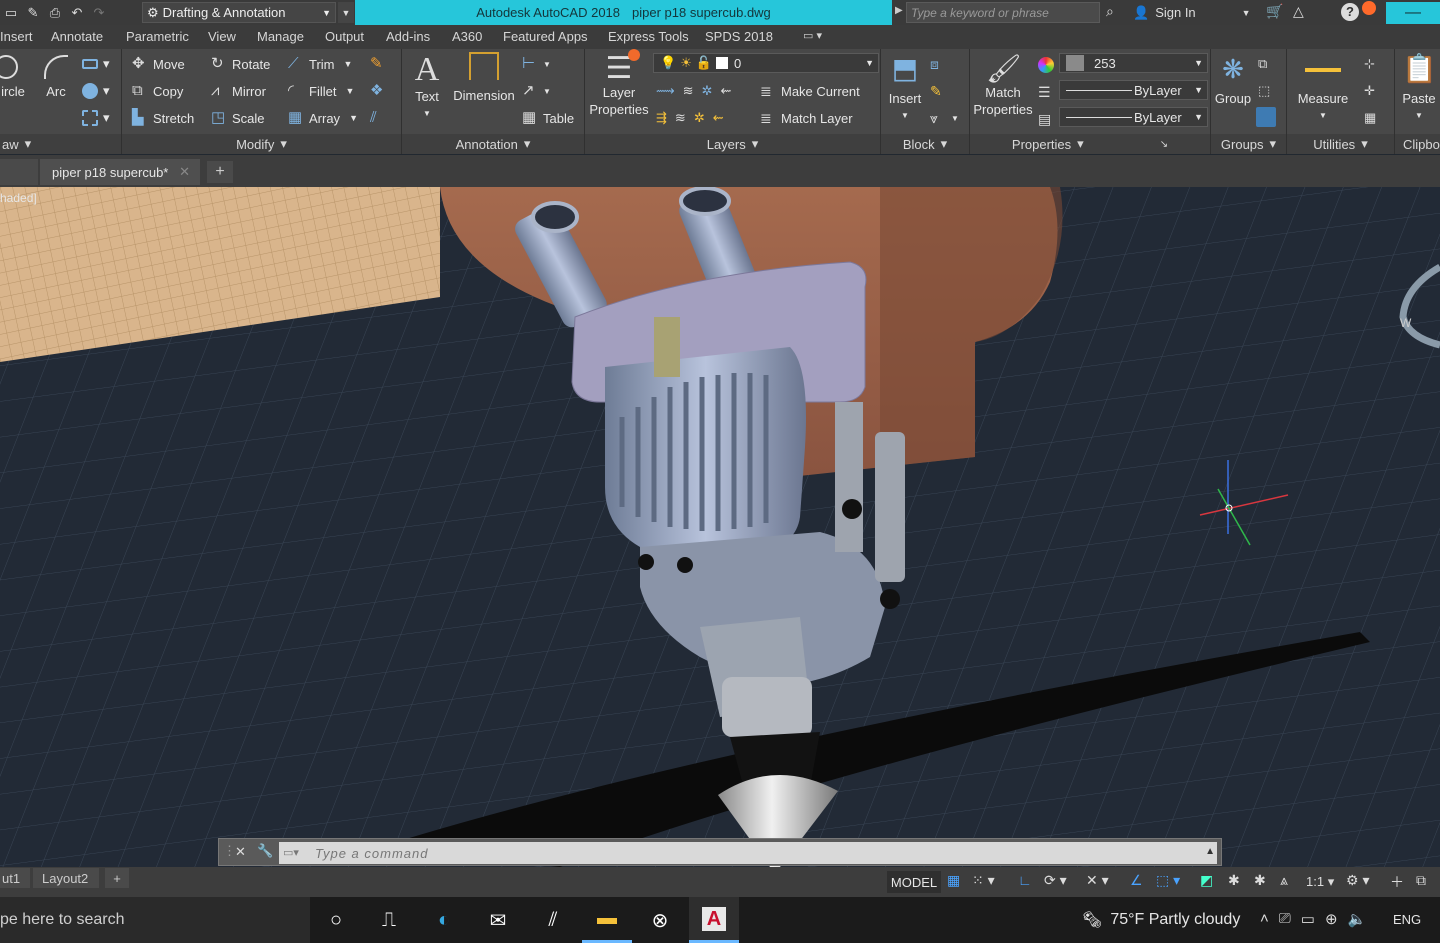 The height and width of the screenshot is (943, 1440). Describe the element at coordinates (1090, 144) in the screenshot. I see `properties-panel-footer: Properties ▾ ↘` at that location.